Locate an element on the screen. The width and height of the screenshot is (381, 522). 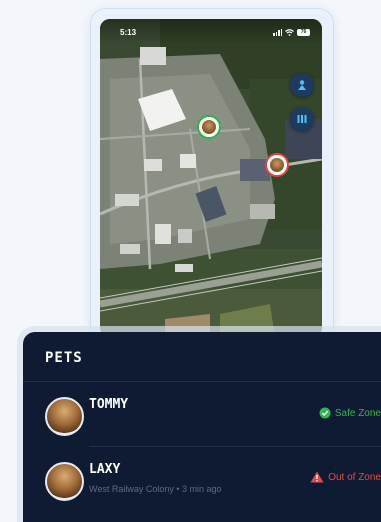
wifi-icon is located at coordinates (289, 32).